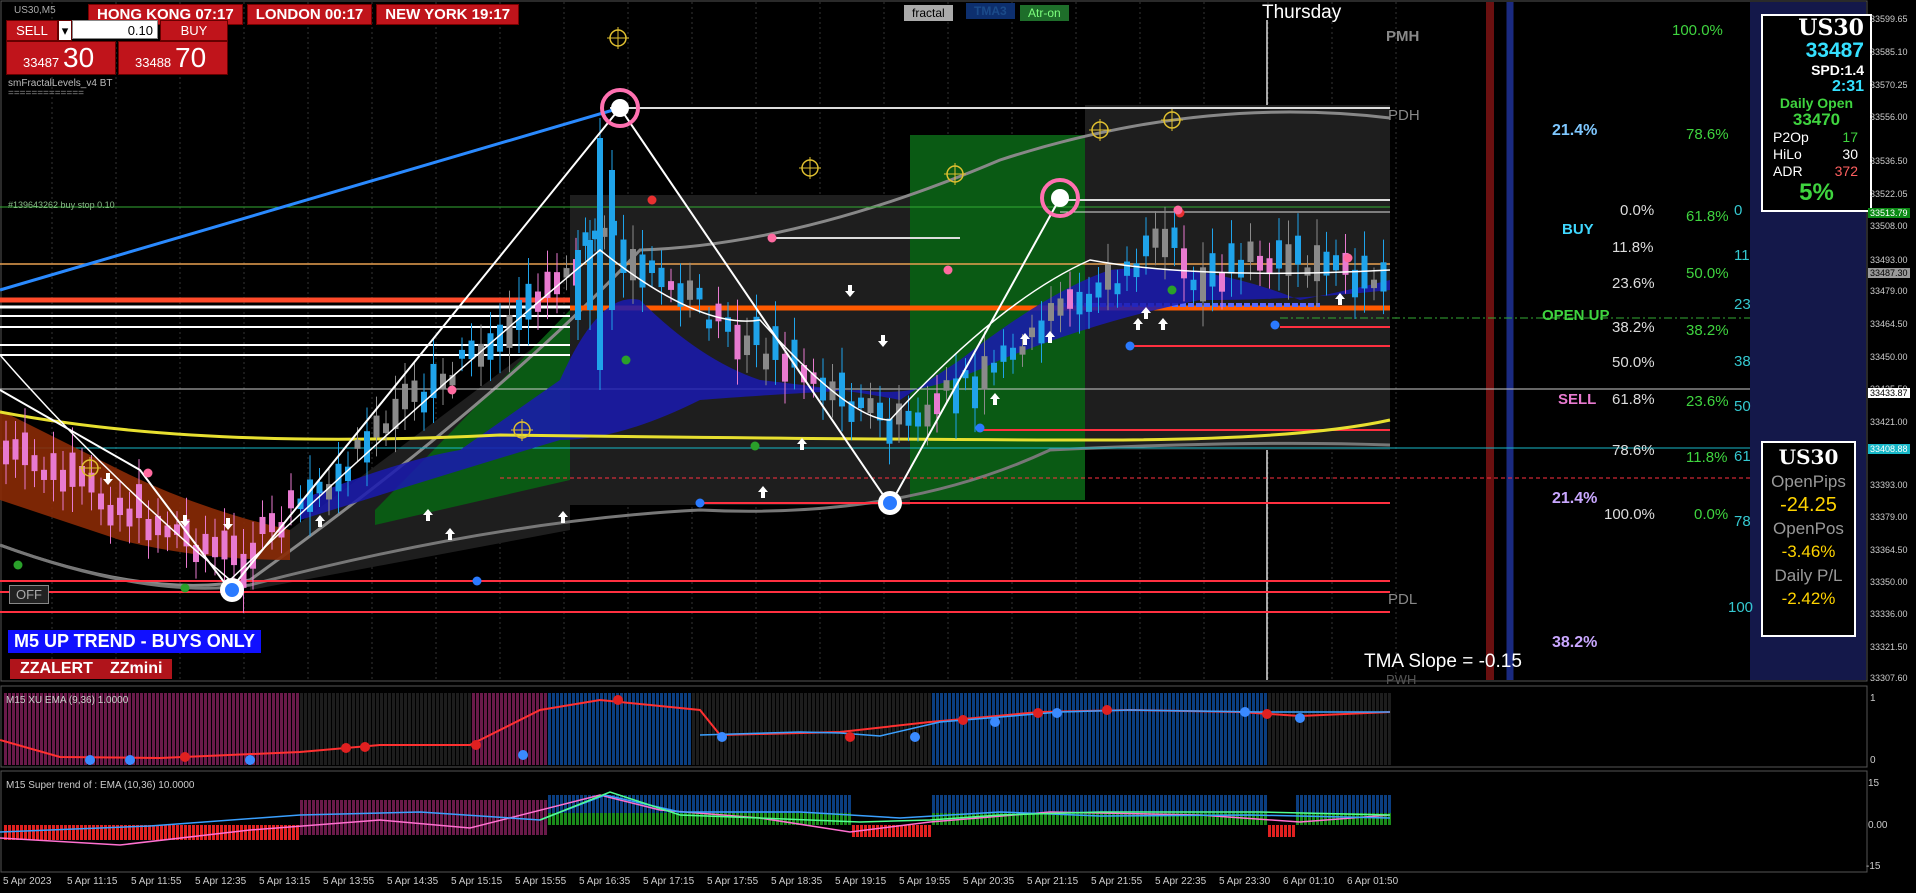 Image resolution: width=1916 pixels, height=893 pixels. I want to click on fib-214-top: 21.4%, so click(1575, 130).